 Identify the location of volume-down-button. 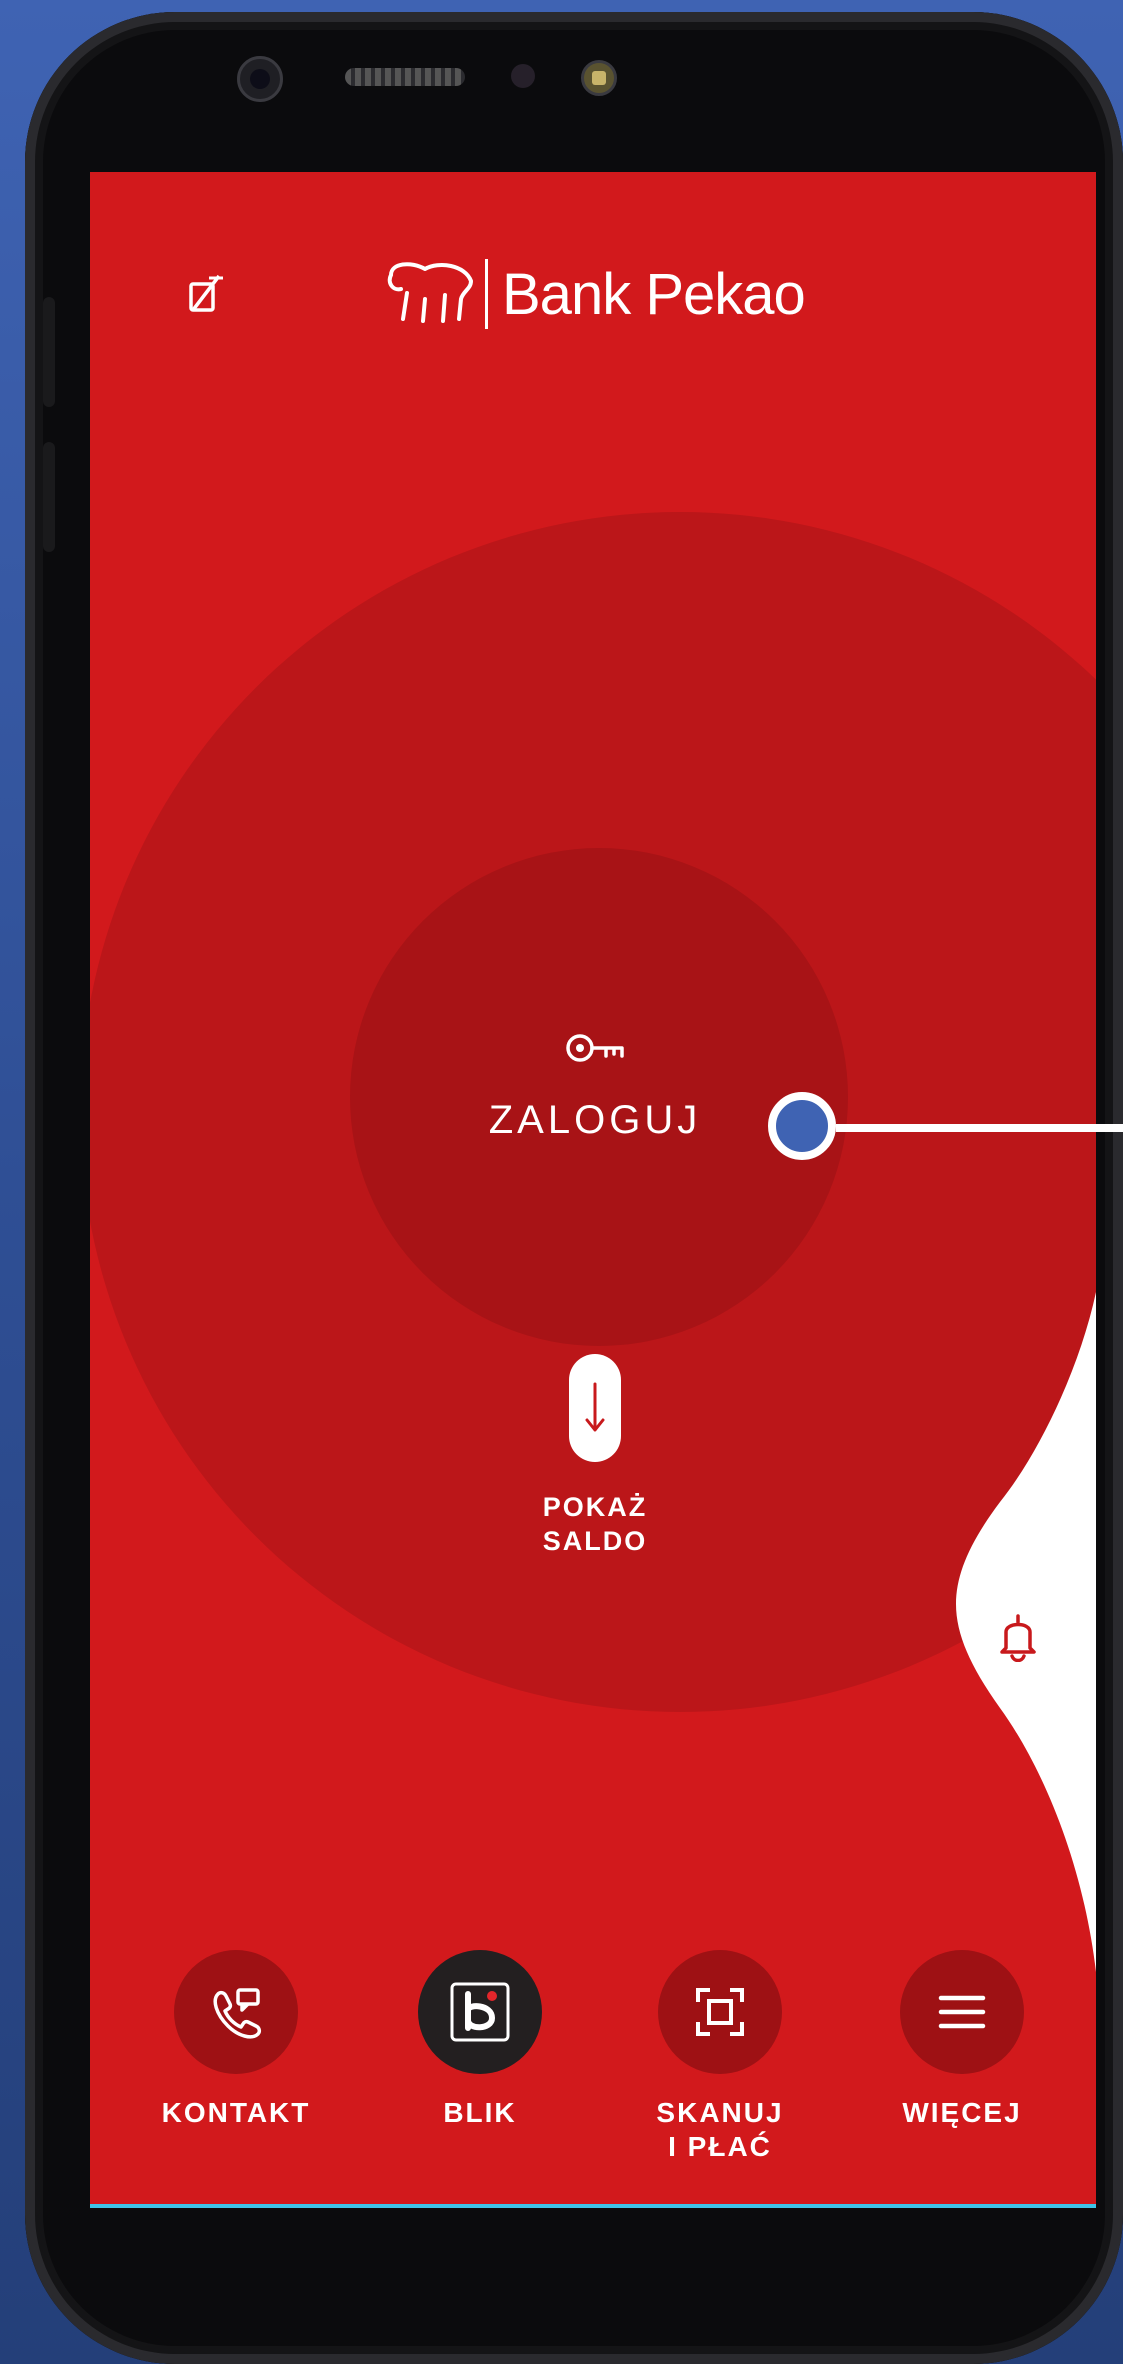
(49, 497).